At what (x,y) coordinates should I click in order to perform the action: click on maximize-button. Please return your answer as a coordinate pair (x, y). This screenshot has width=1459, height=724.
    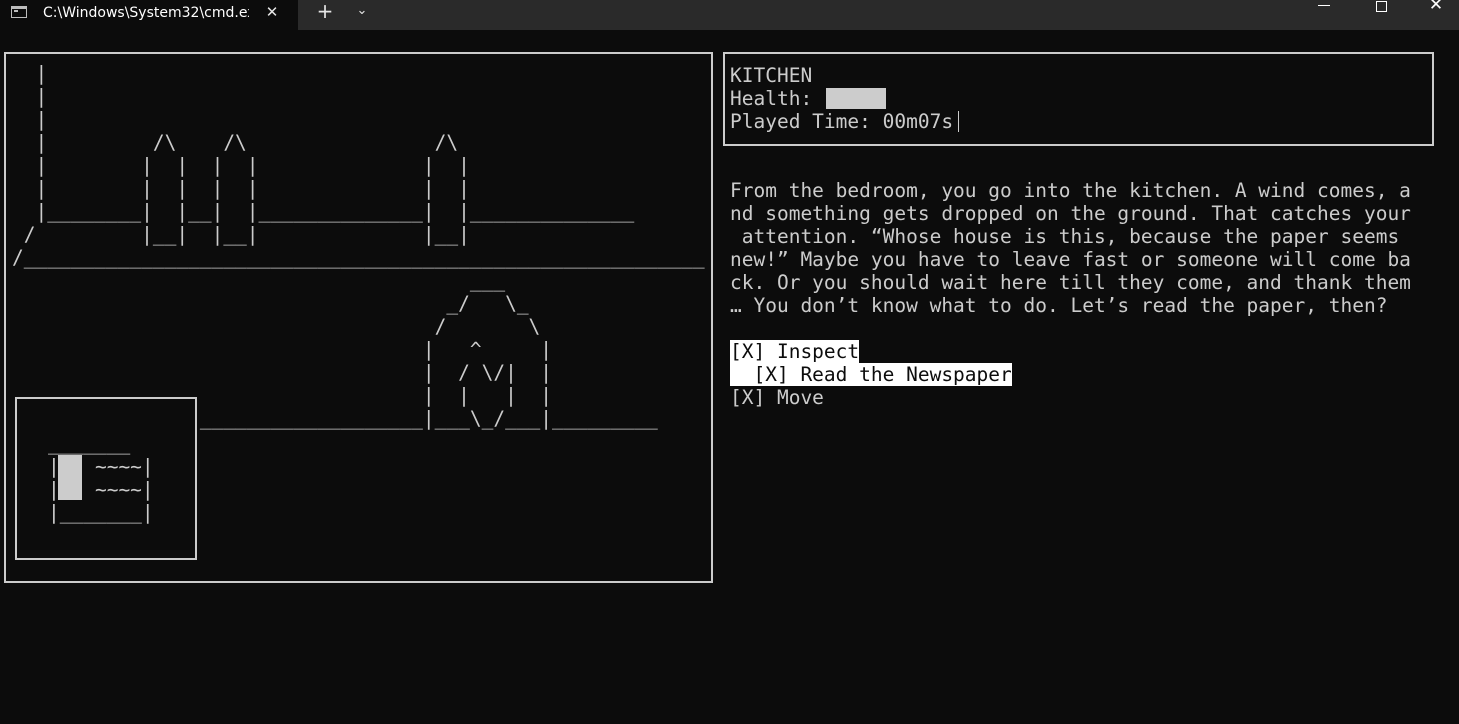
    Looking at the image, I should click on (1382, 7).